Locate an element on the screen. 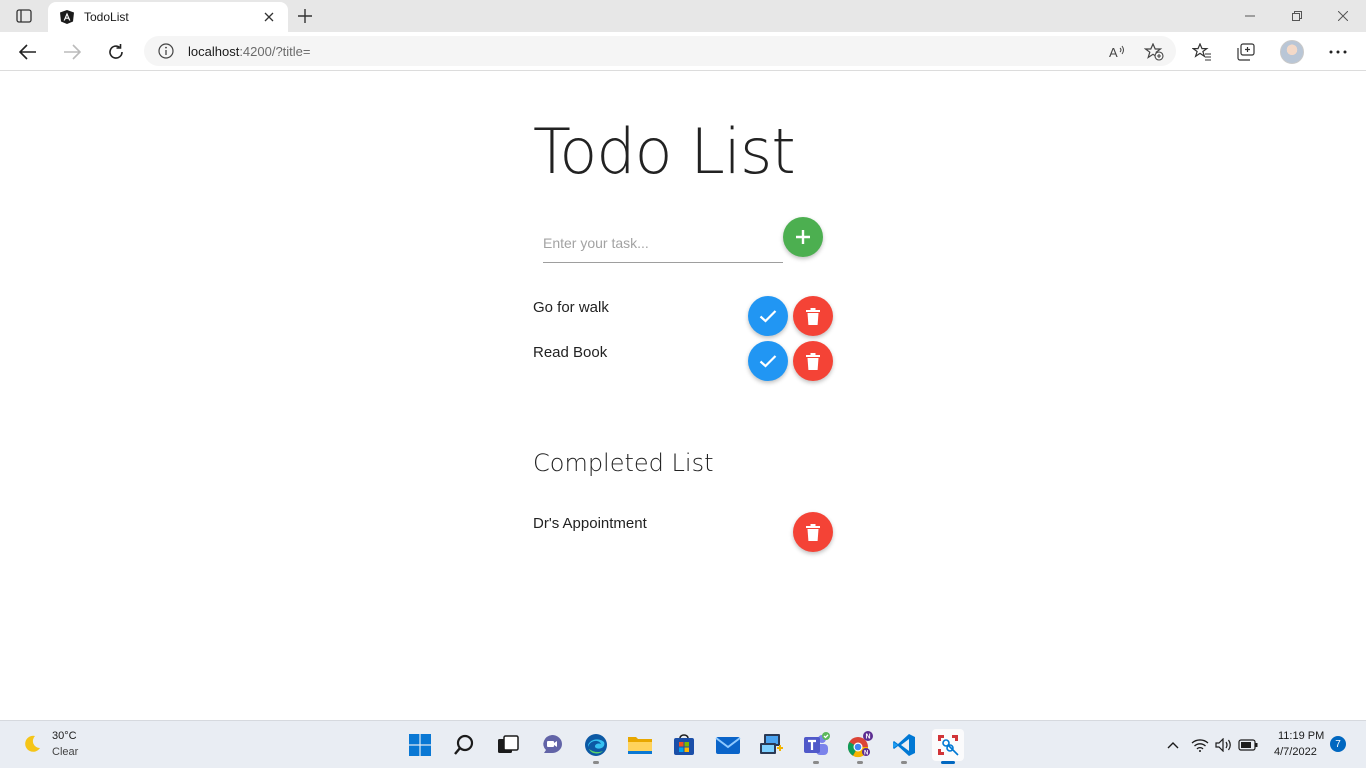 This screenshot has width=1366, height=768. read-aloud-icon: A is located at coordinates (1118, 52).